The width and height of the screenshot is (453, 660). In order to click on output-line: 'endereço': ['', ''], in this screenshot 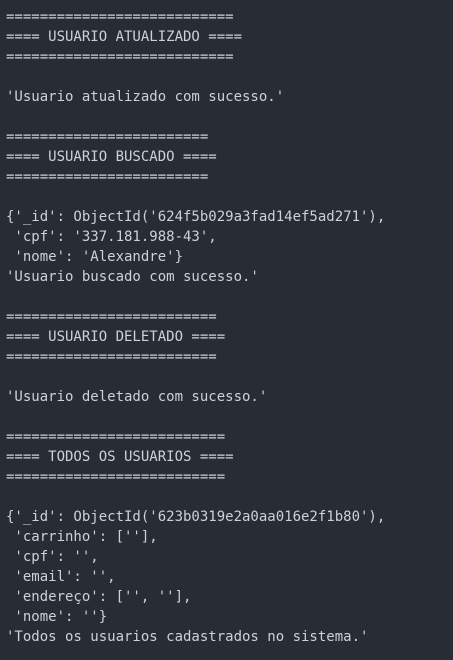, I will do `click(99, 597)`.